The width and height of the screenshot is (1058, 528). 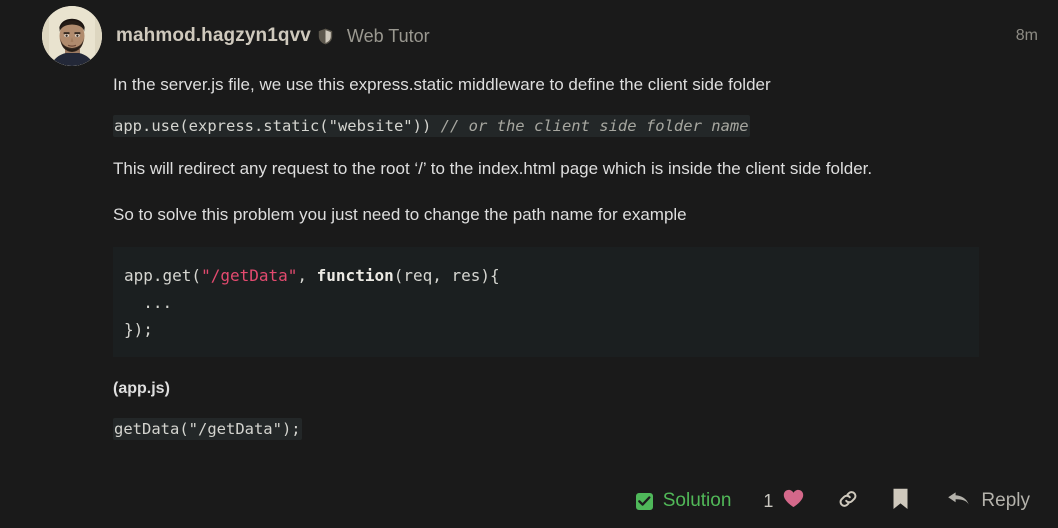 I want to click on reply-button: Reply, so click(x=988, y=501).